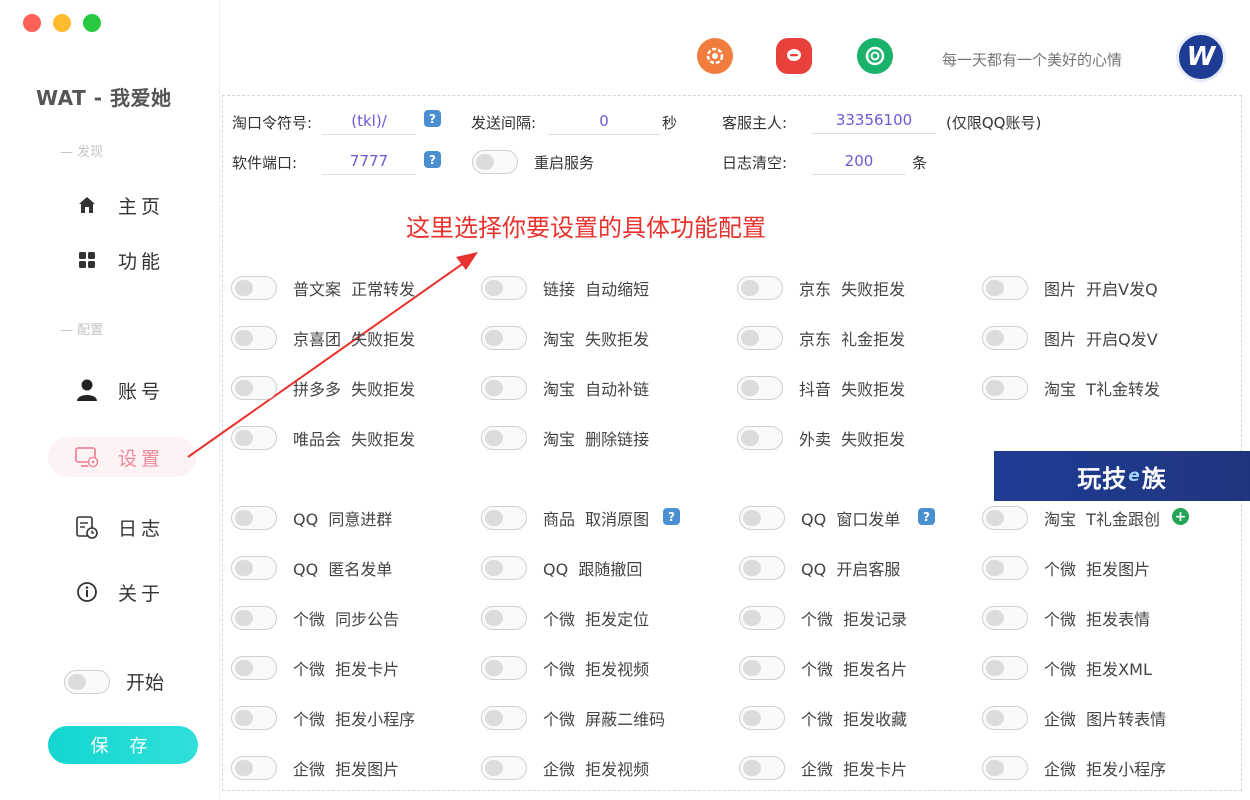  Describe the element at coordinates (854, 769) in the screenshot. I see `option-label: 企微 拒发卡片` at that location.